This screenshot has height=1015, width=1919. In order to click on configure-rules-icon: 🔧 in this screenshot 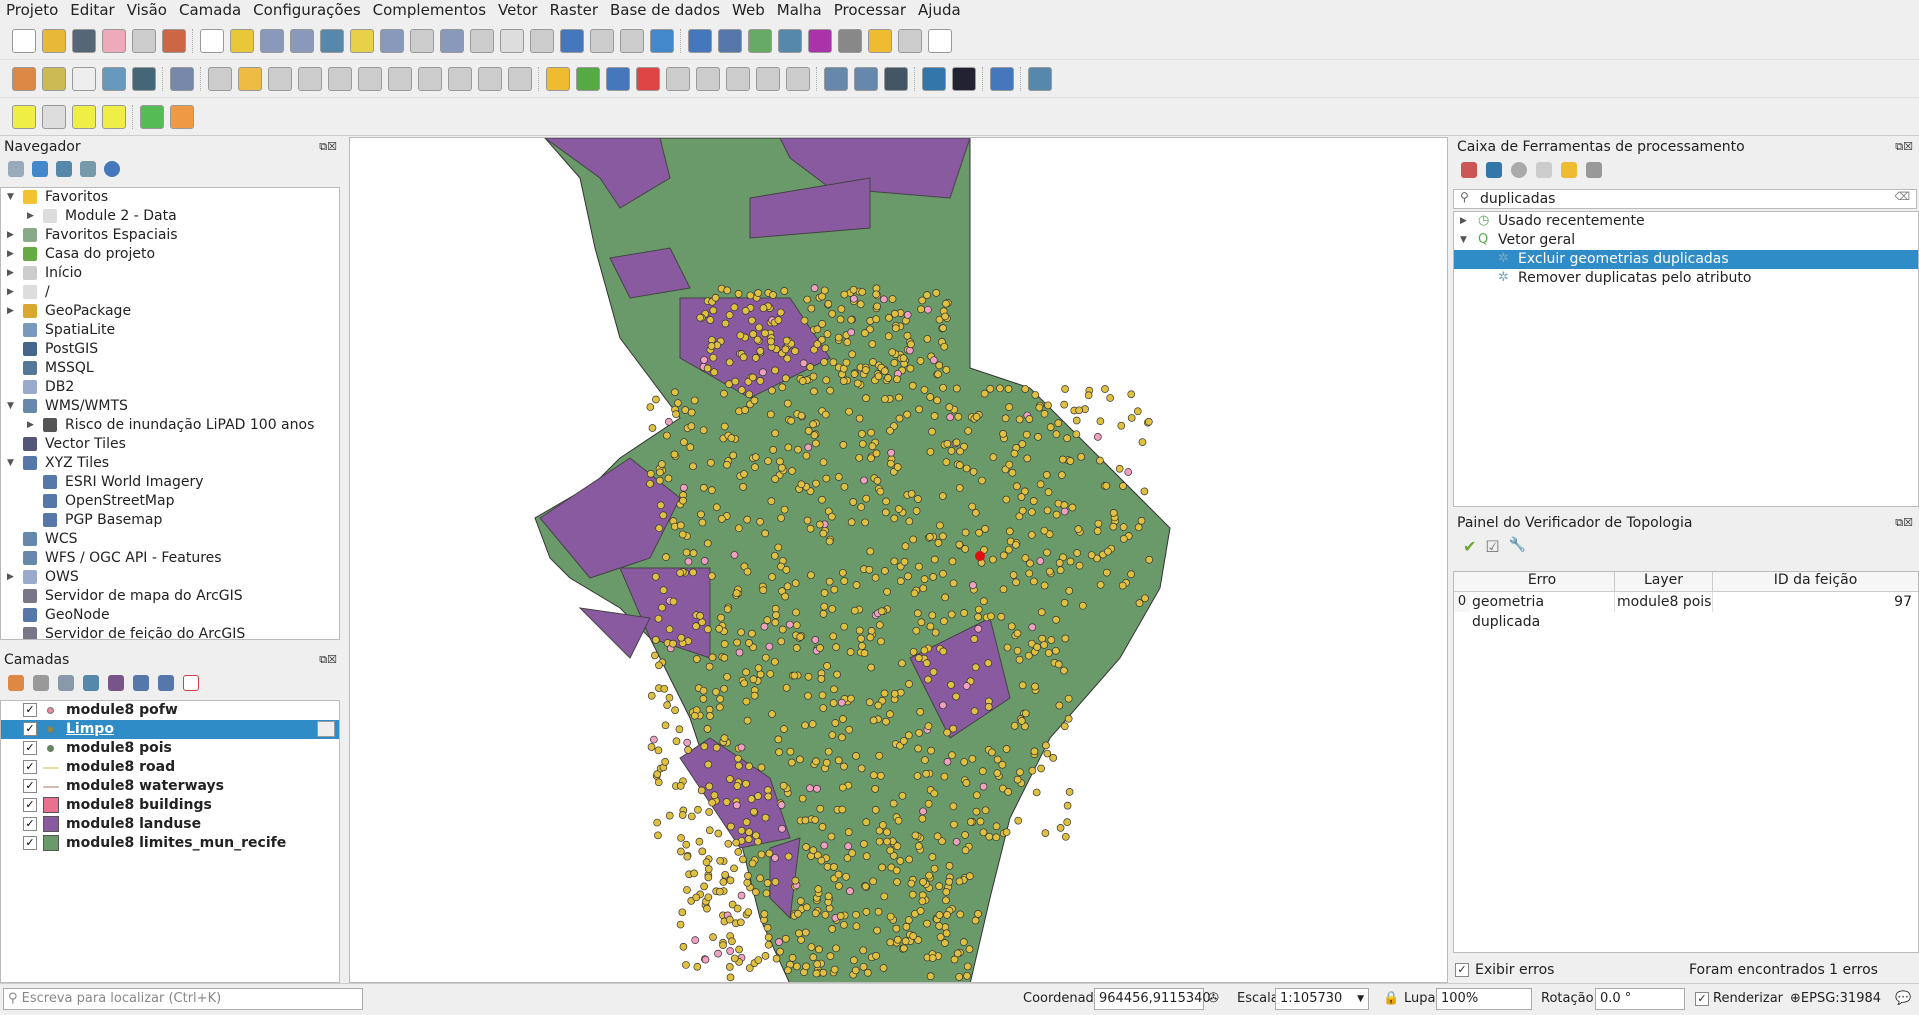, I will do `click(1517, 546)`.